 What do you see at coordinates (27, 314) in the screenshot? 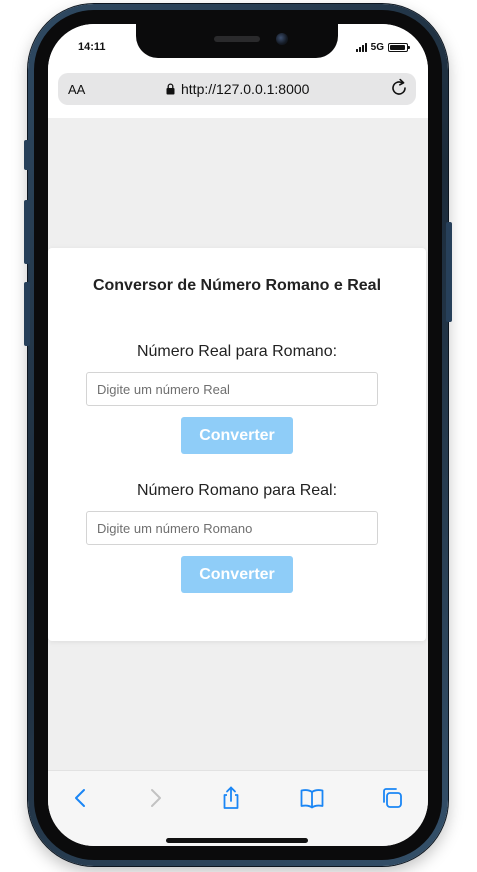
I see `volume-down-button` at bounding box center [27, 314].